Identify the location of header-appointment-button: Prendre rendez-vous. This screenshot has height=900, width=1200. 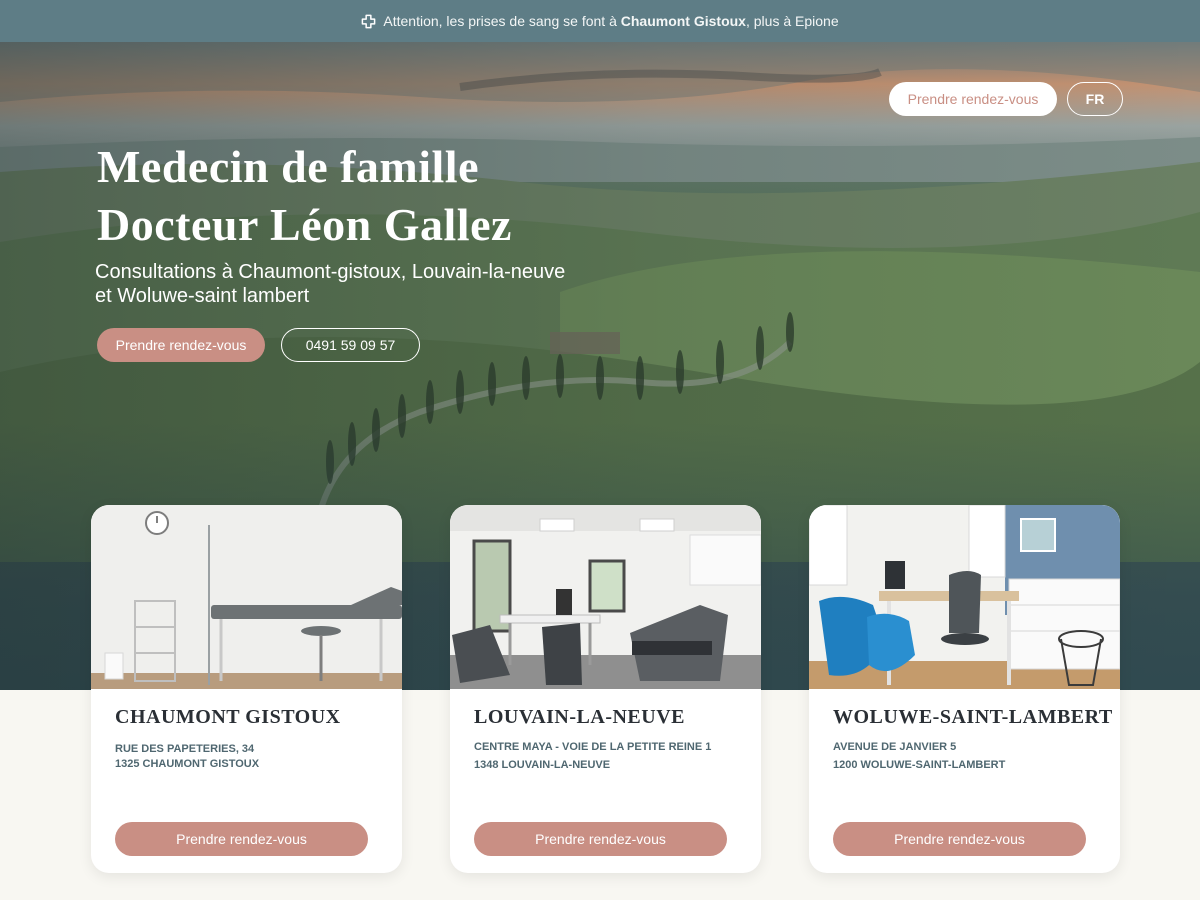
(973, 99).